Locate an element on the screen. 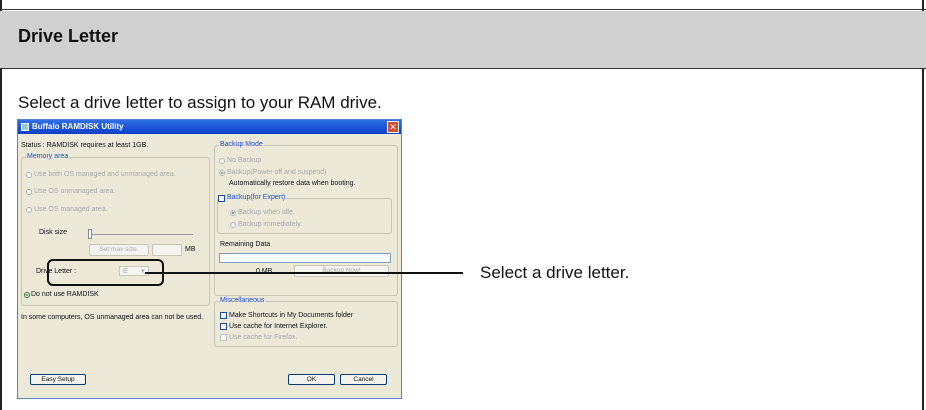  remaining-data-label: Remaining Data is located at coordinates (245, 244).